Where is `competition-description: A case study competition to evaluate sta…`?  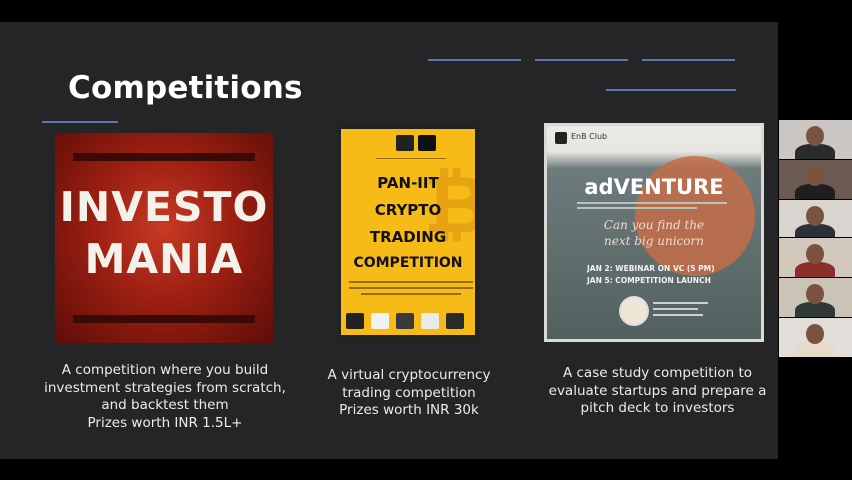 competition-description: A case study competition to evaluate sta… is located at coordinates (657, 390).